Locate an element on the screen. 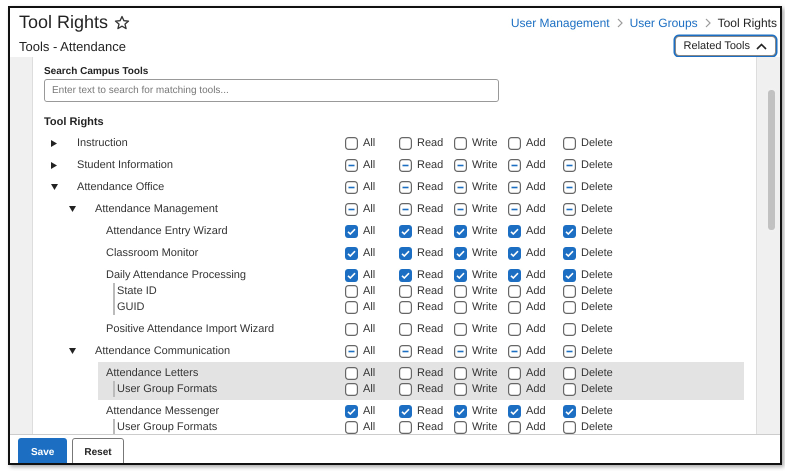 Image resolution: width=785 pixels, height=471 pixels. tool-name: Classroom Monitor is located at coordinates (221, 253).